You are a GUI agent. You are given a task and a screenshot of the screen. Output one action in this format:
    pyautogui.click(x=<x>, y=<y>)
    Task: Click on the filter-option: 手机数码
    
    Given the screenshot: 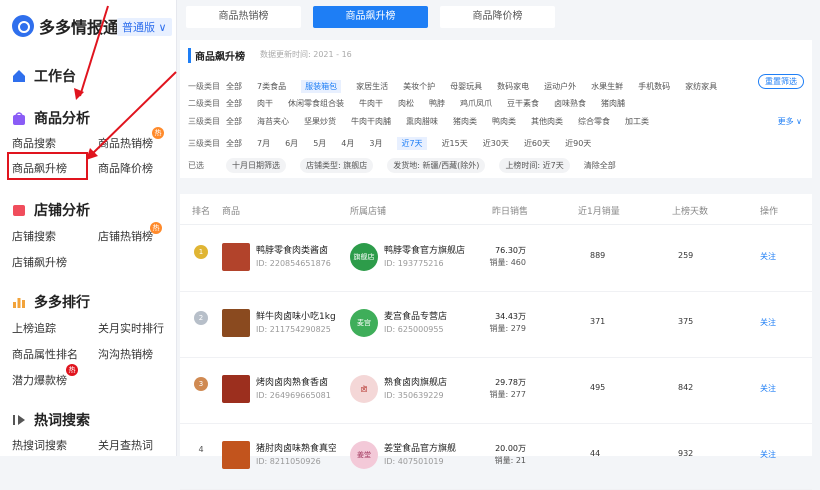 What is the action you would take?
    pyautogui.click(x=654, y=86)
    